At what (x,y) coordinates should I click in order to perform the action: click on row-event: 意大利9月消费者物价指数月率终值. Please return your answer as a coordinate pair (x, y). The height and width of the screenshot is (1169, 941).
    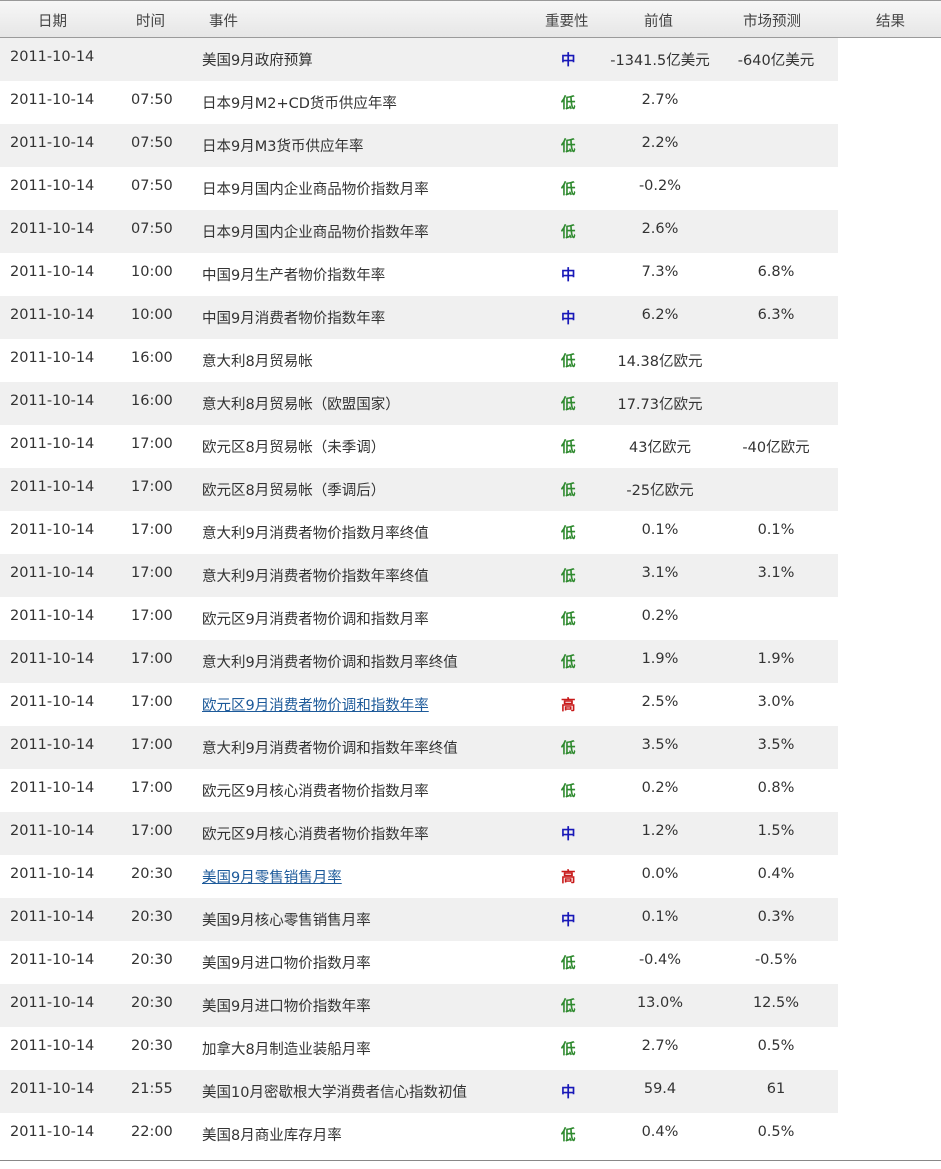
    Looking at the image, I should click on (315, 534).